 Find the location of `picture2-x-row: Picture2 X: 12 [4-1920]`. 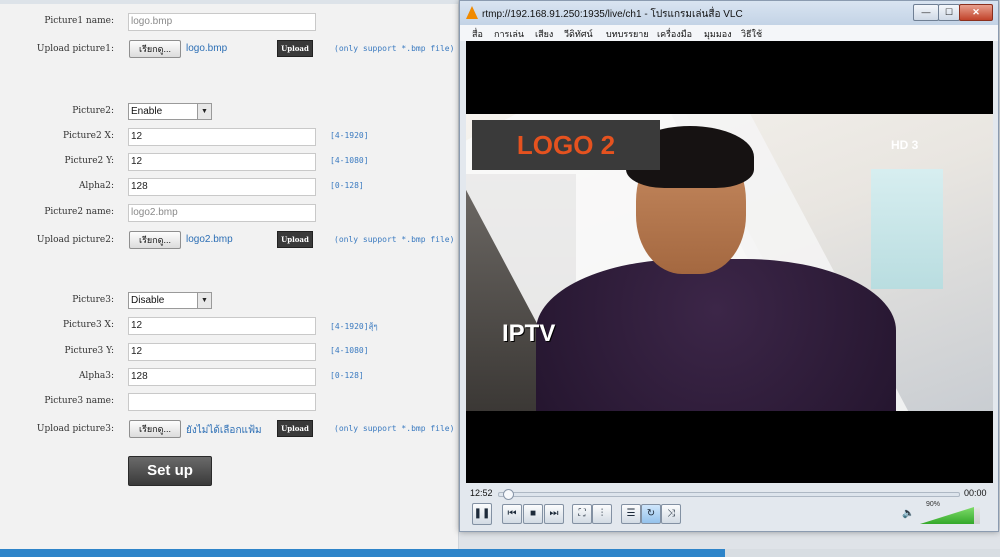

picture2-x-row: Picture2 X: 12 [4-1920] is located at coordinates (229, 137).